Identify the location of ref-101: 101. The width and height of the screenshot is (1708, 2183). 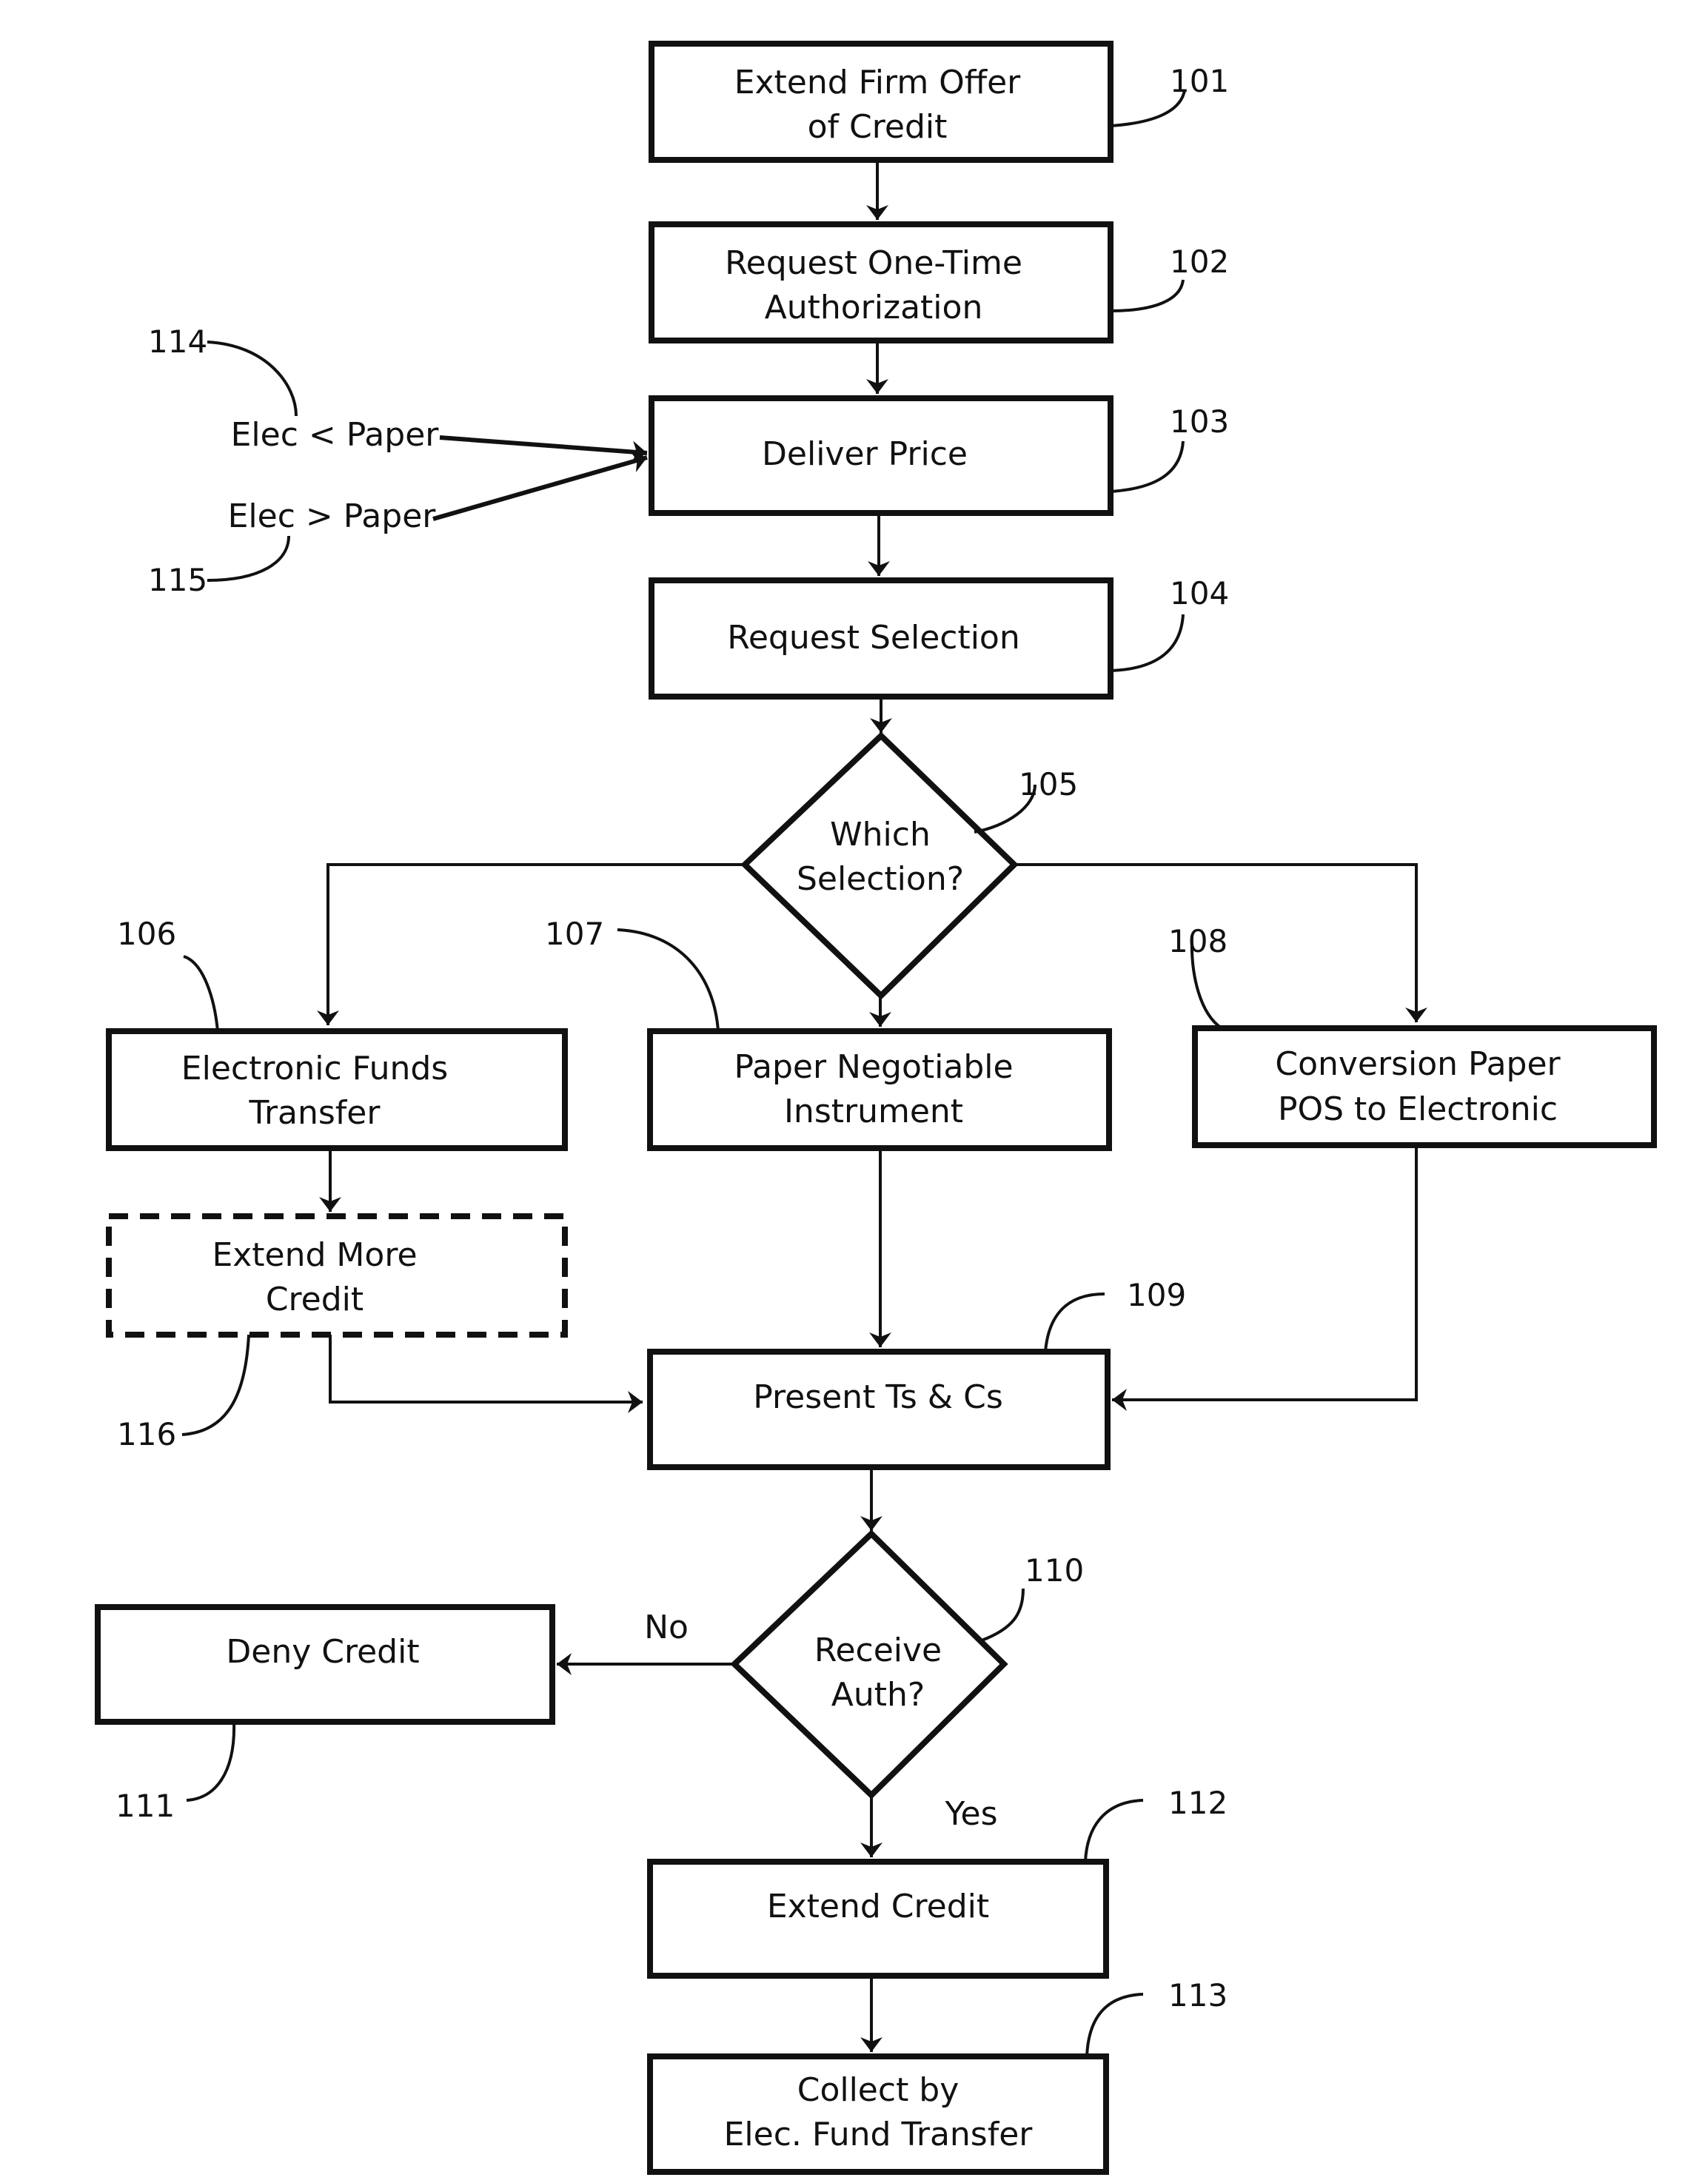
(1199, 81).